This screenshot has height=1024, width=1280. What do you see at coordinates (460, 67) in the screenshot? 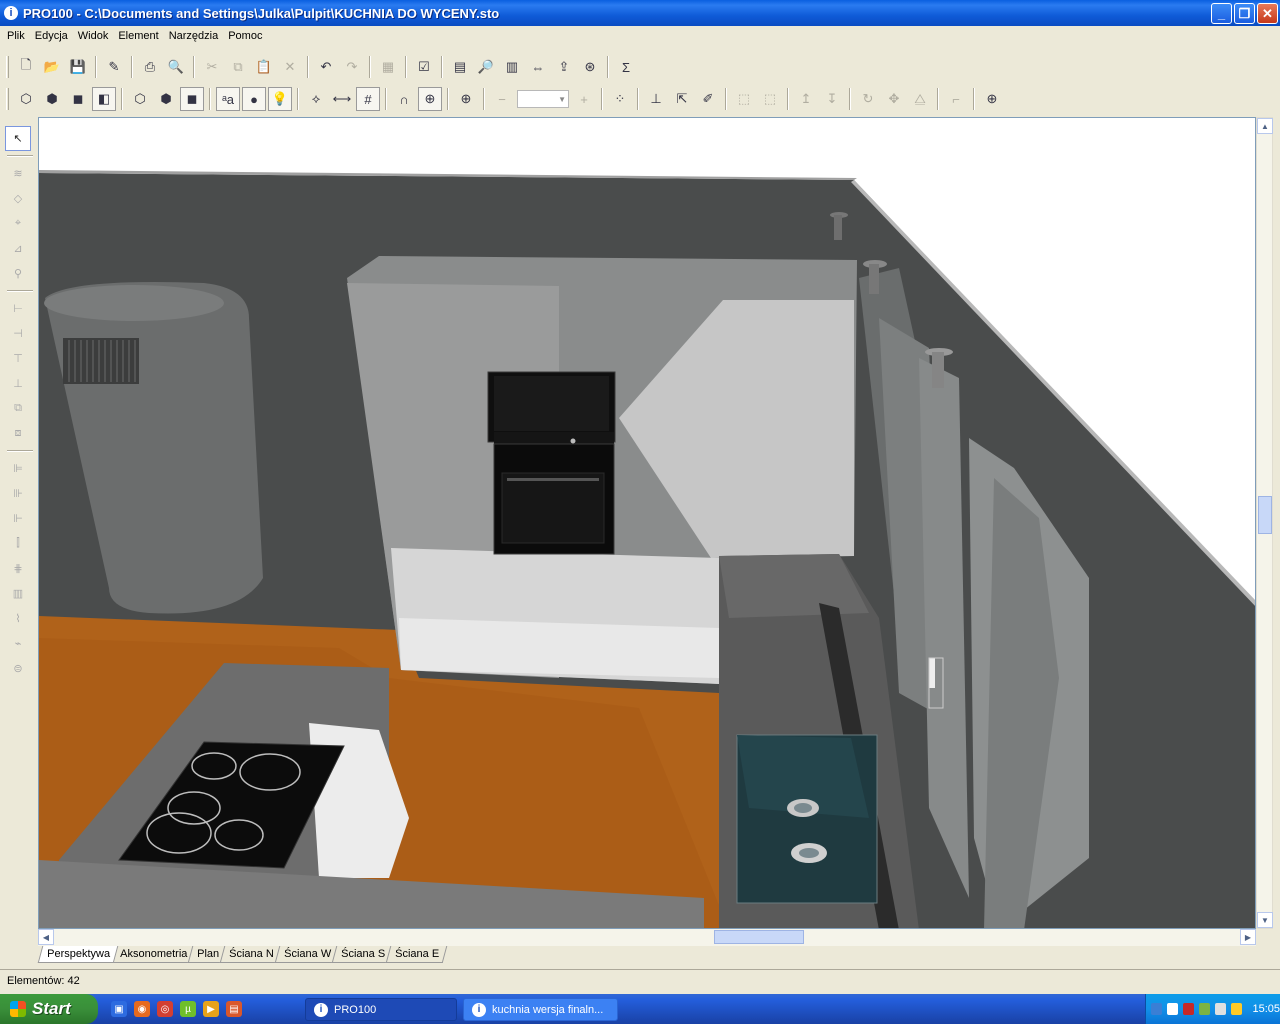
I see `report-icon: ▤` at bounding box center [460, 67].